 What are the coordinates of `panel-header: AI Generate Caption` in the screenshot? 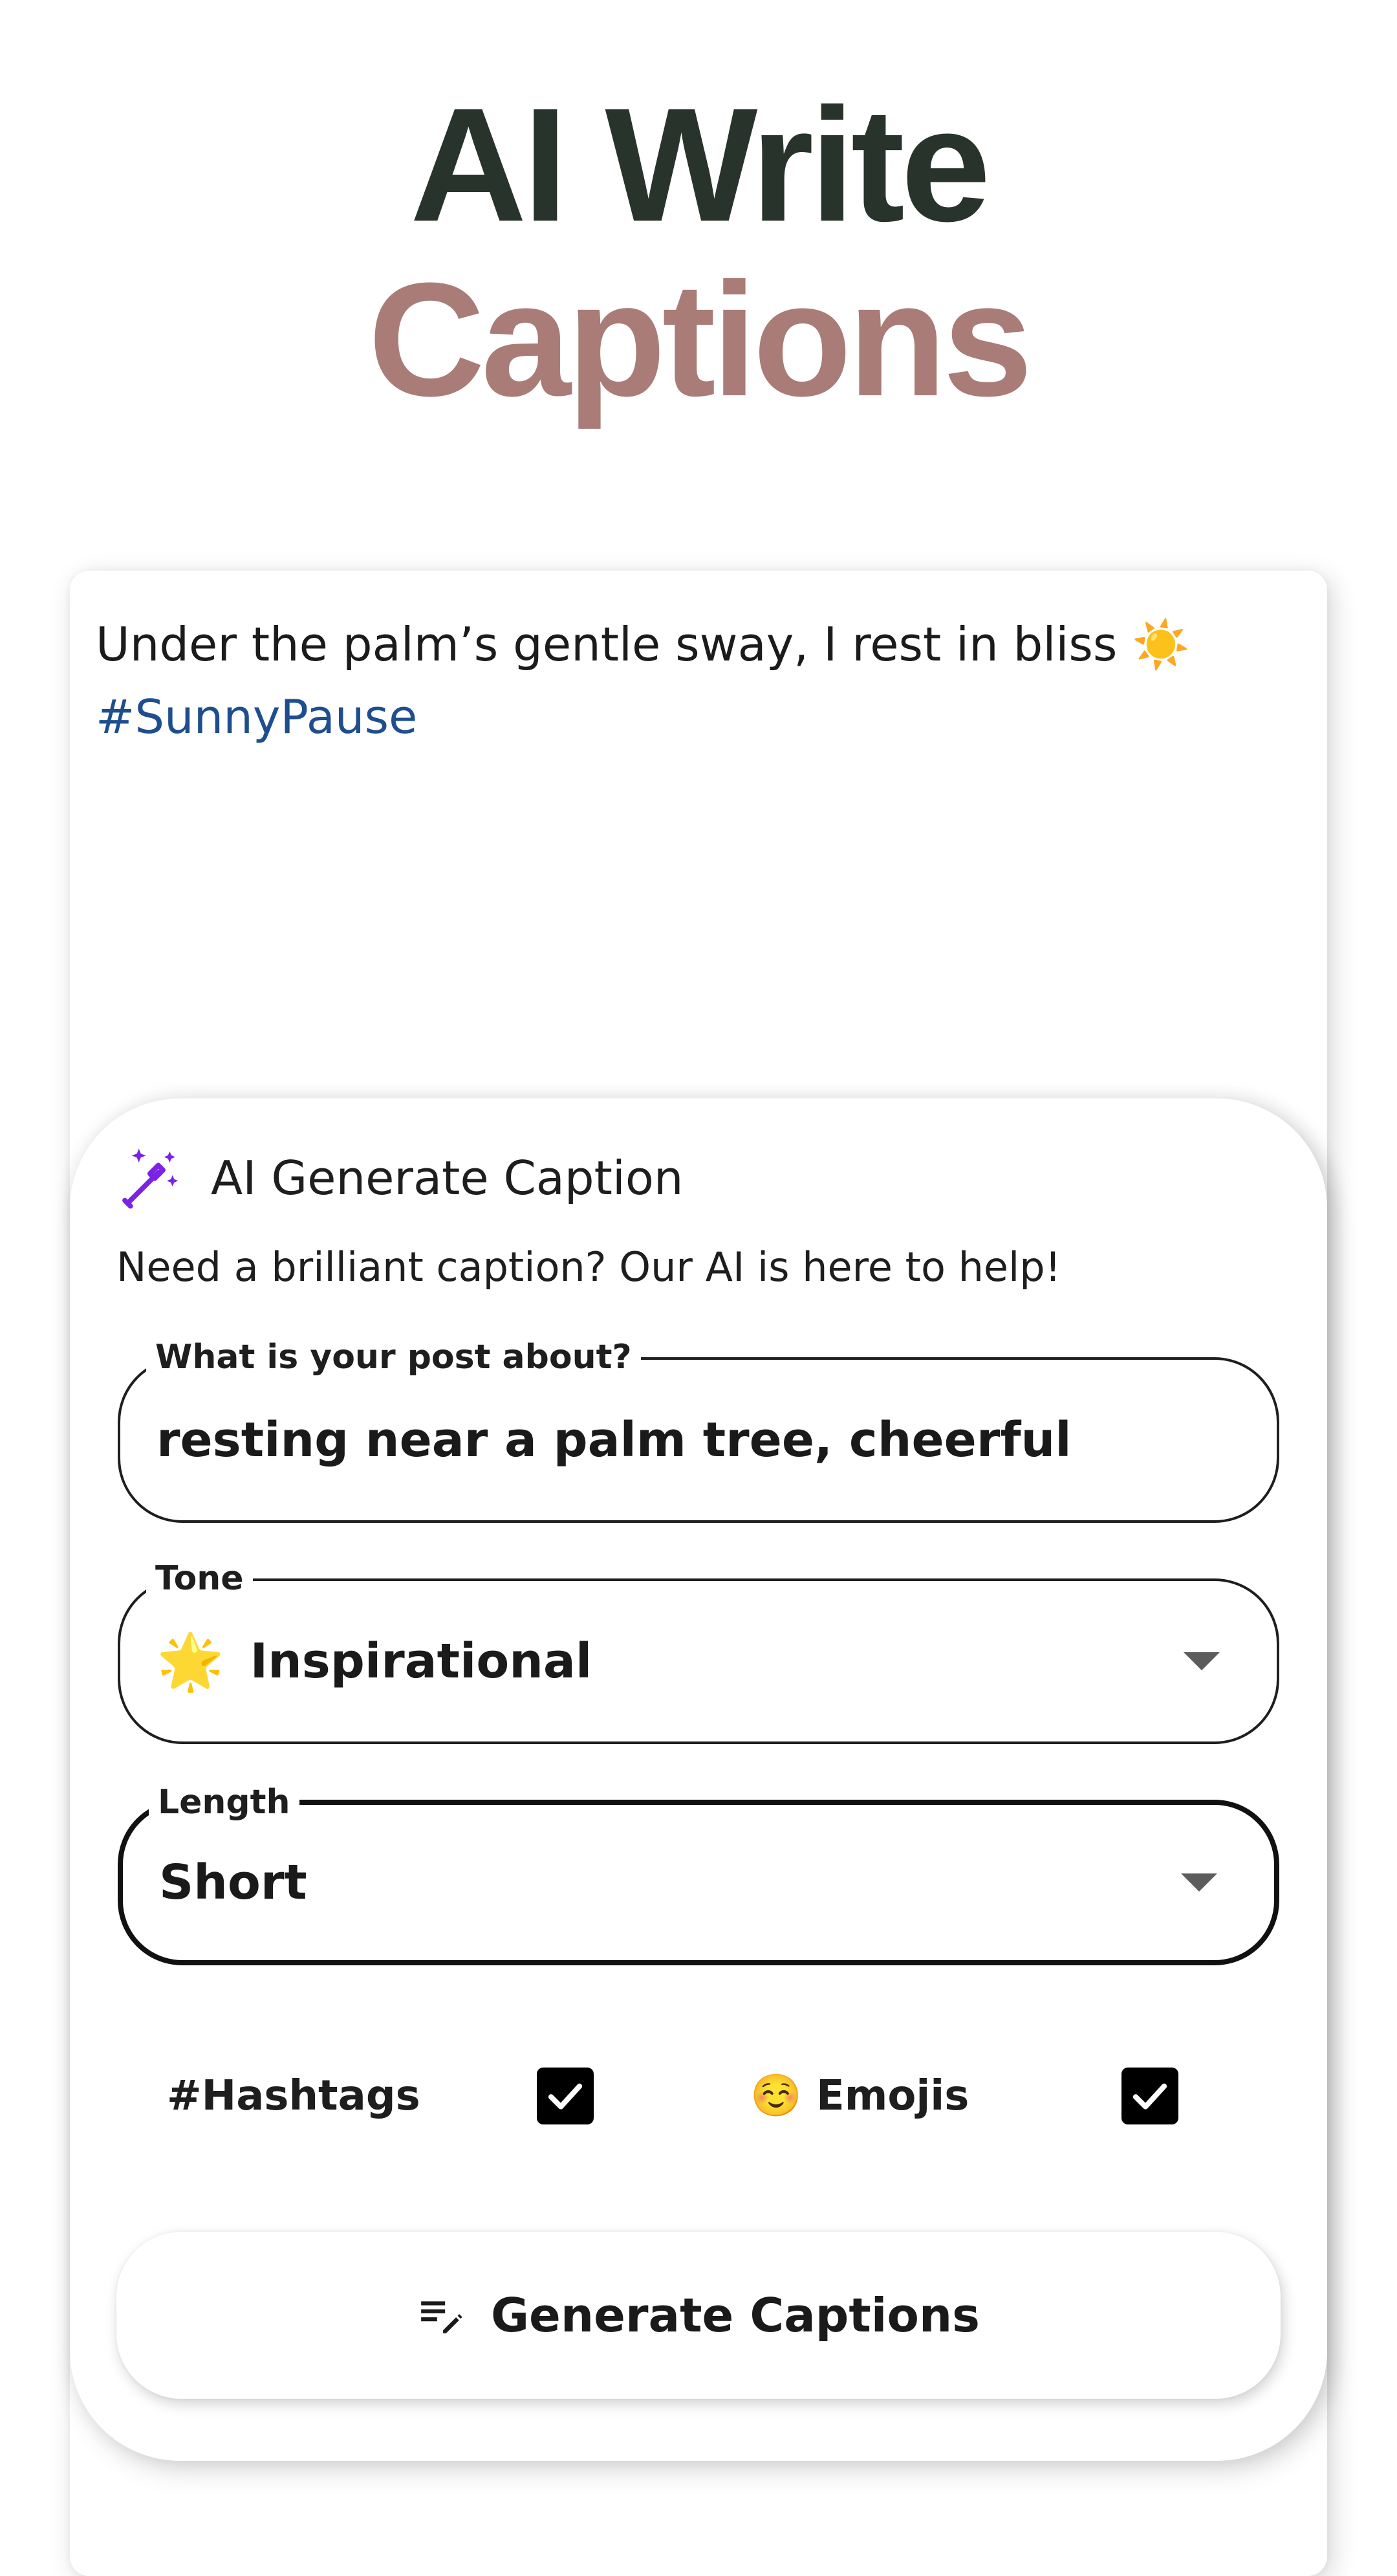 It's located at (400, 1178).